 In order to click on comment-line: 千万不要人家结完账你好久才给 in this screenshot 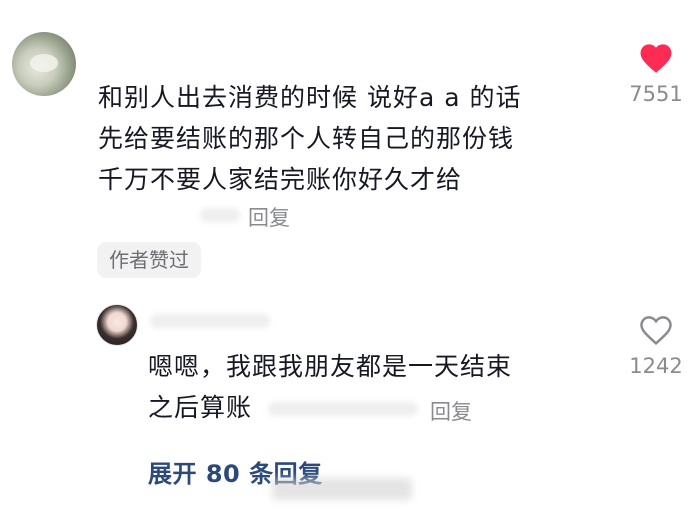, I will do `click(280, 179)`.